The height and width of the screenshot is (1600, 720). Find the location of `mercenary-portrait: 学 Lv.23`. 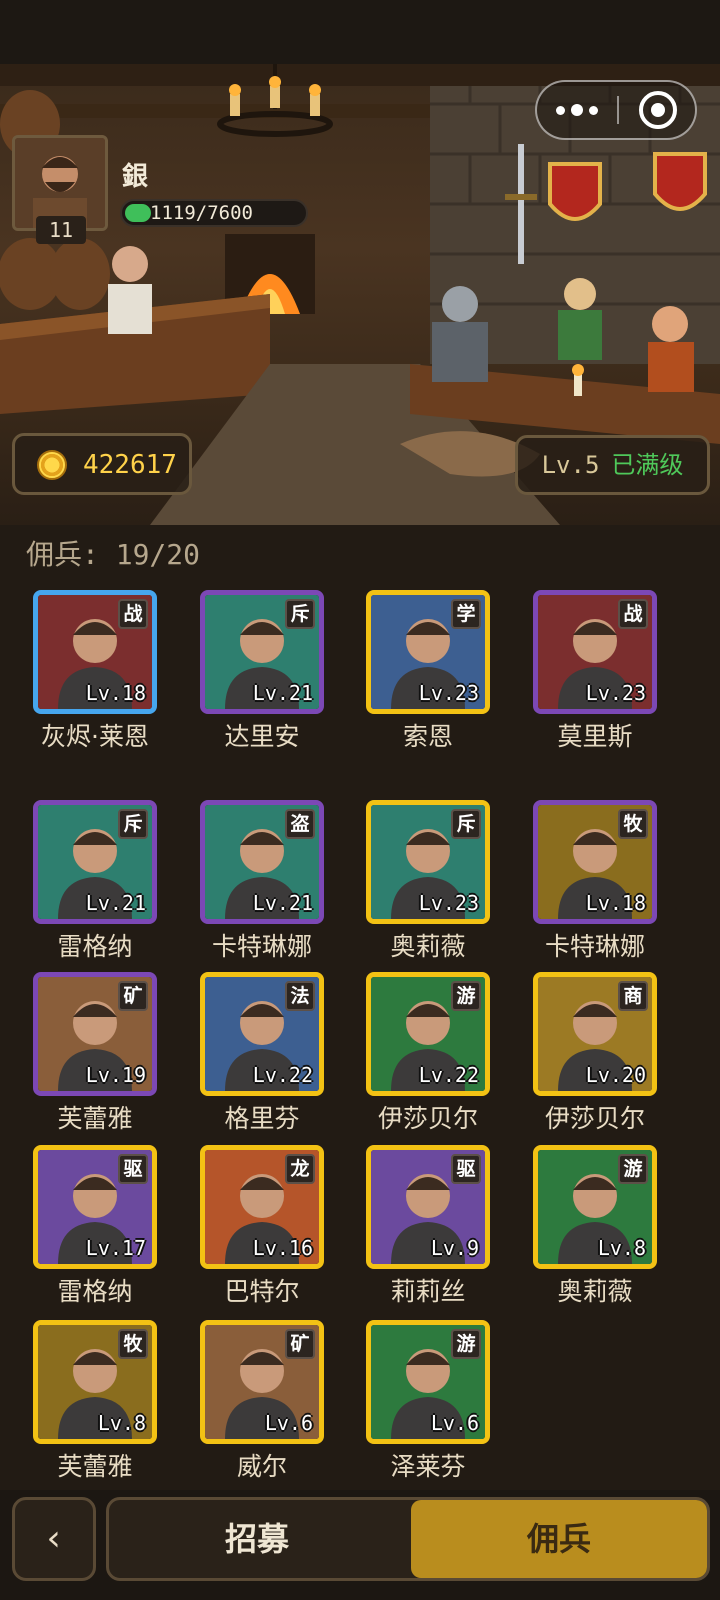

mercenary-portrait: 学 Lv.23 is located at coordinates (428, 652).